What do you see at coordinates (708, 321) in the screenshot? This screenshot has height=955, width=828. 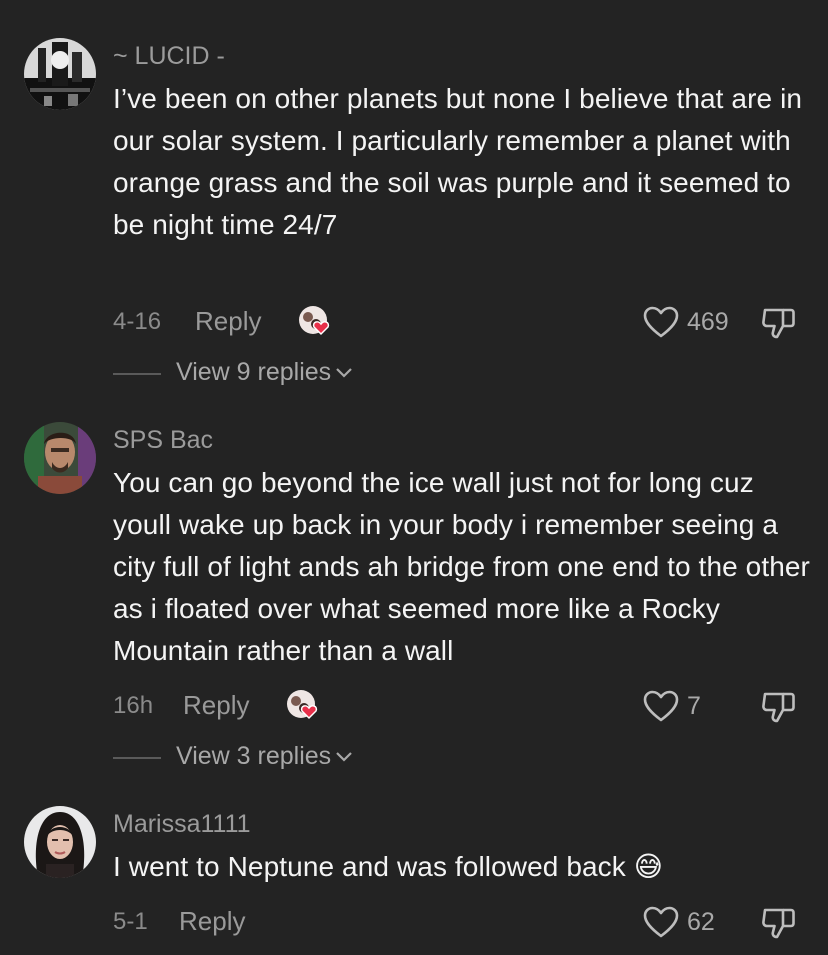 I see `like-count: 469` at bounding box center [708, 321].